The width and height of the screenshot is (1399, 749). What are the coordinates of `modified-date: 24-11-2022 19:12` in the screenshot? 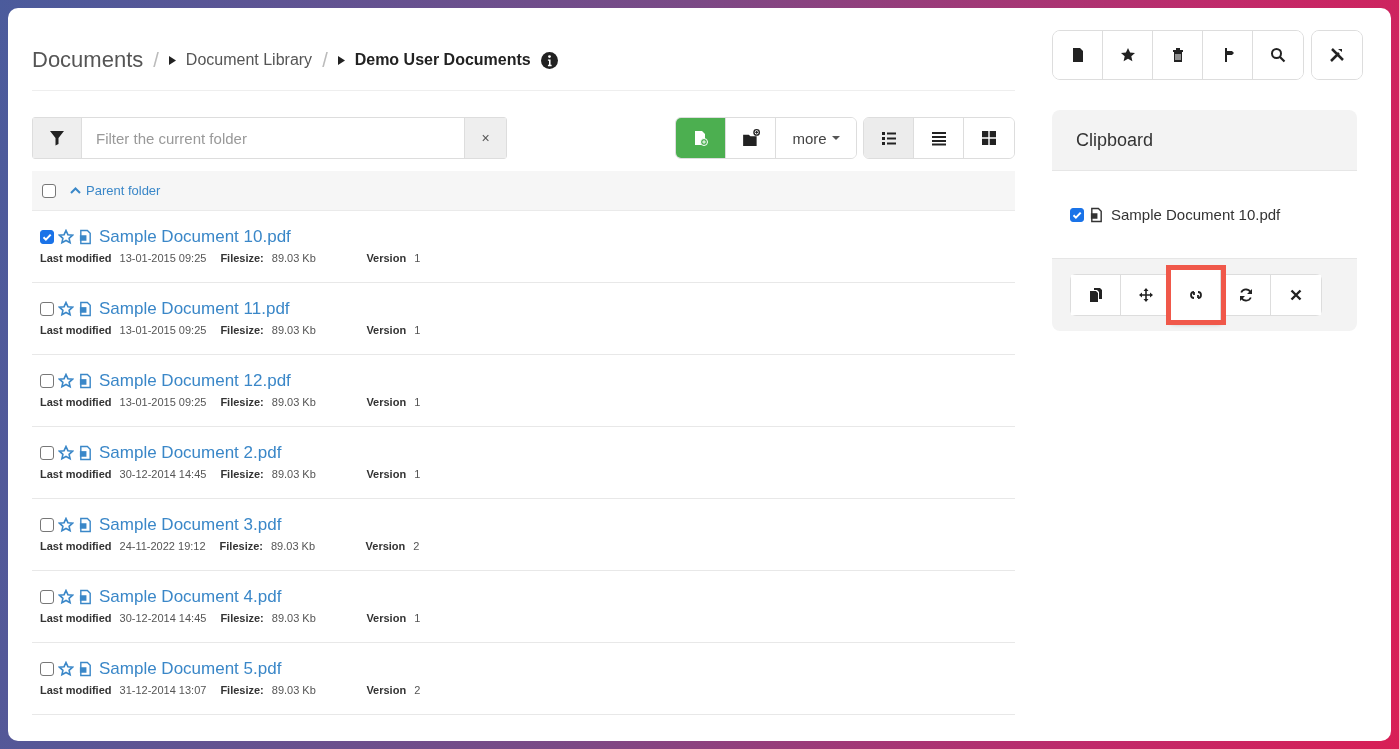 It's located at (162, 546).